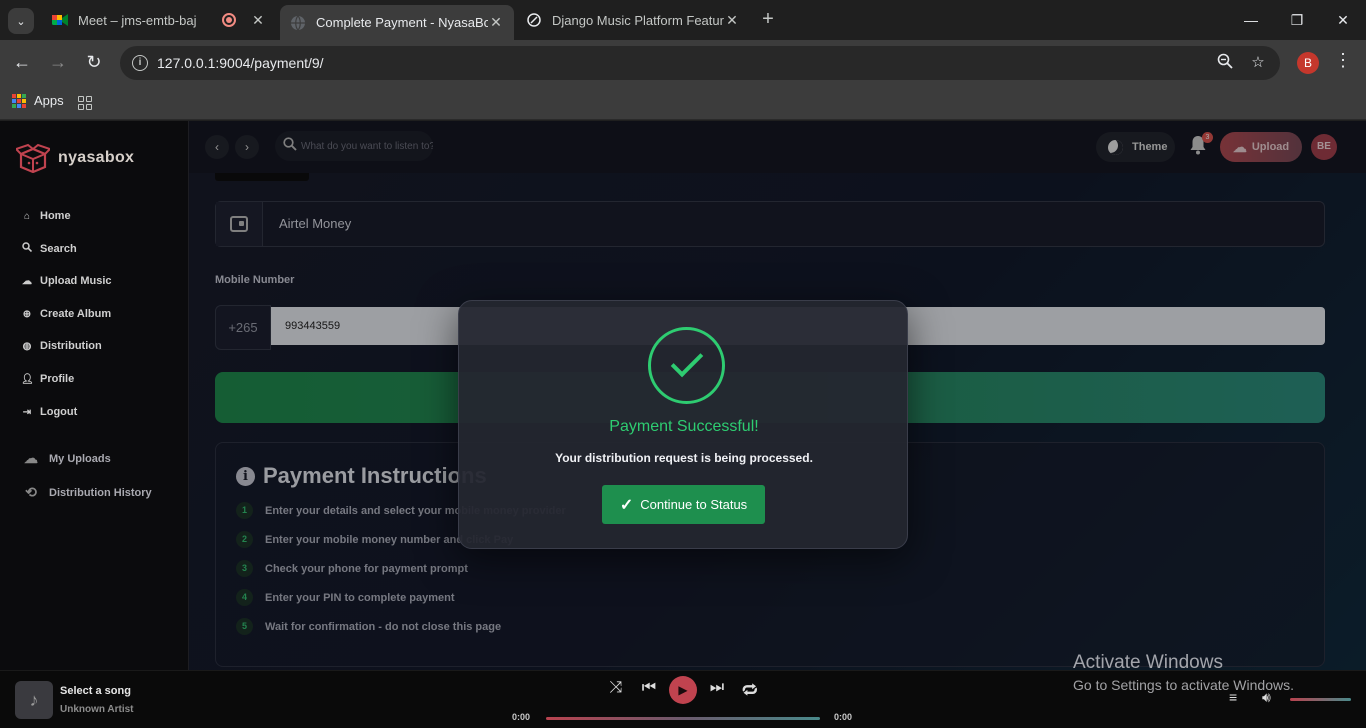  I want to click on apps-bookmark: Apps, so click(38, 100).